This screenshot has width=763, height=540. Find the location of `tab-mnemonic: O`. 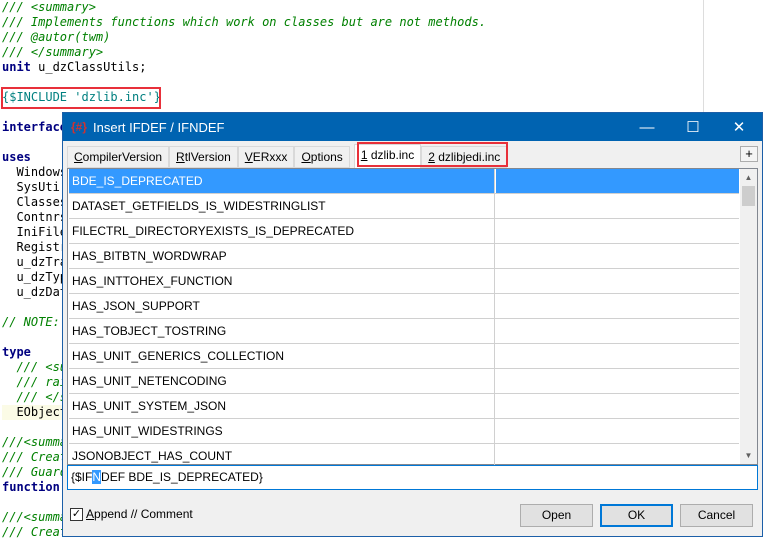

tab-mnemonic: O is located at coordinates (306, 157).